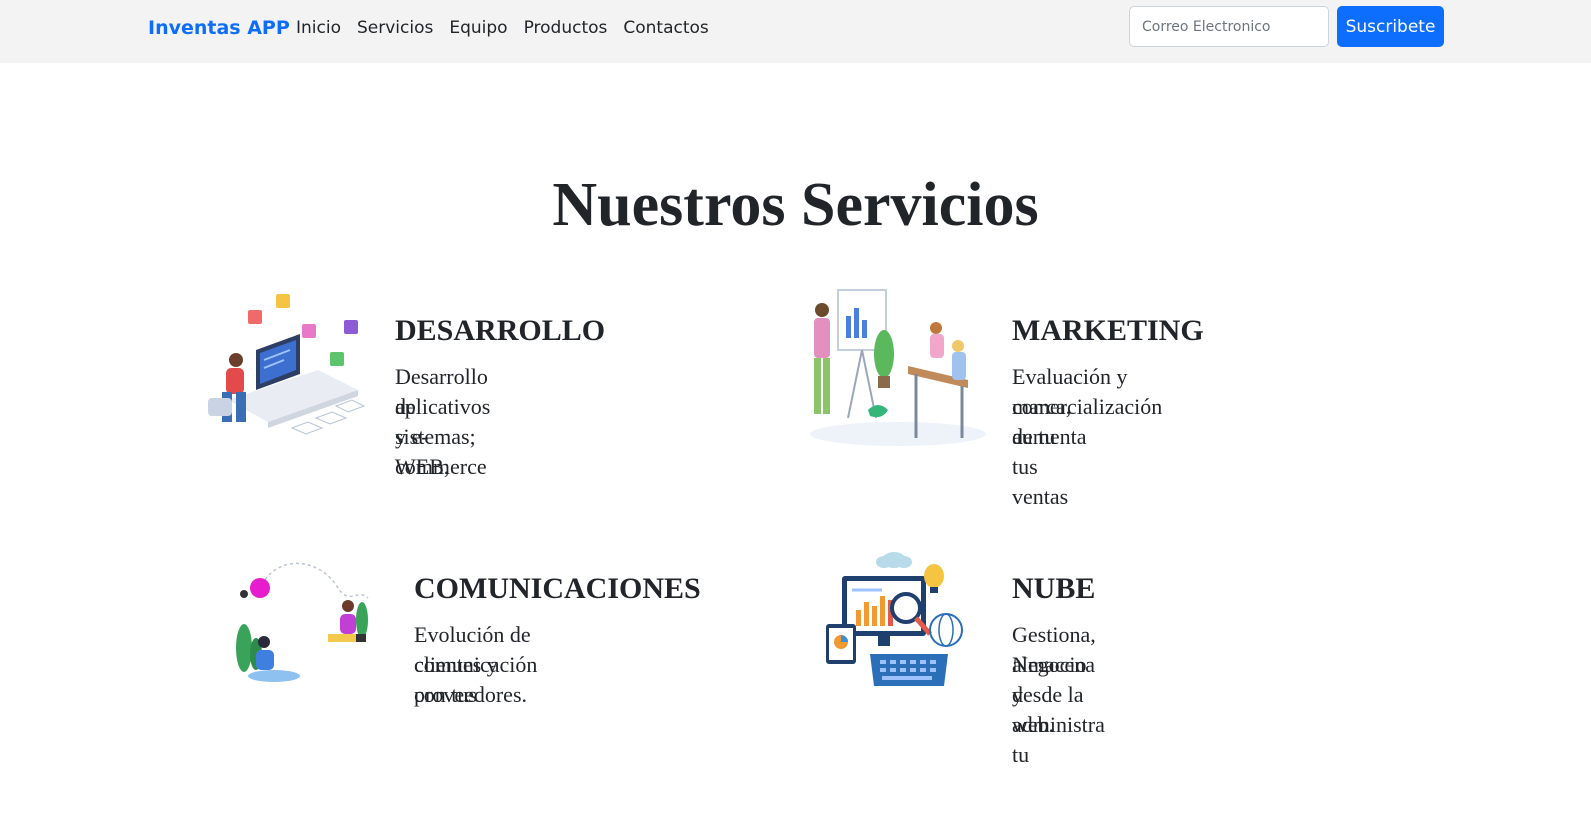 The height and width of the screenshot is (832, 1591). What do you see at coordinates (898, 367) in the screenshot?
I see `marketing-illustration-icon` at bounding box center [898, 367].